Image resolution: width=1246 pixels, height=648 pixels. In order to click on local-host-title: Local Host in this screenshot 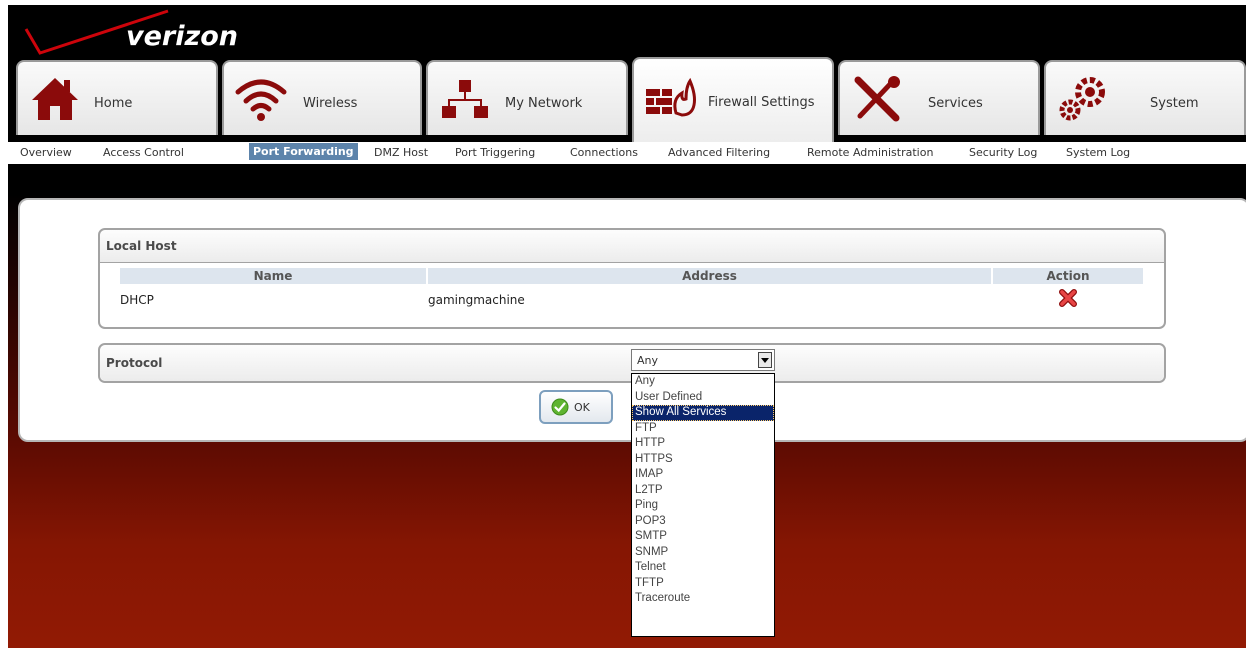, I will do `click(632, 246)`.